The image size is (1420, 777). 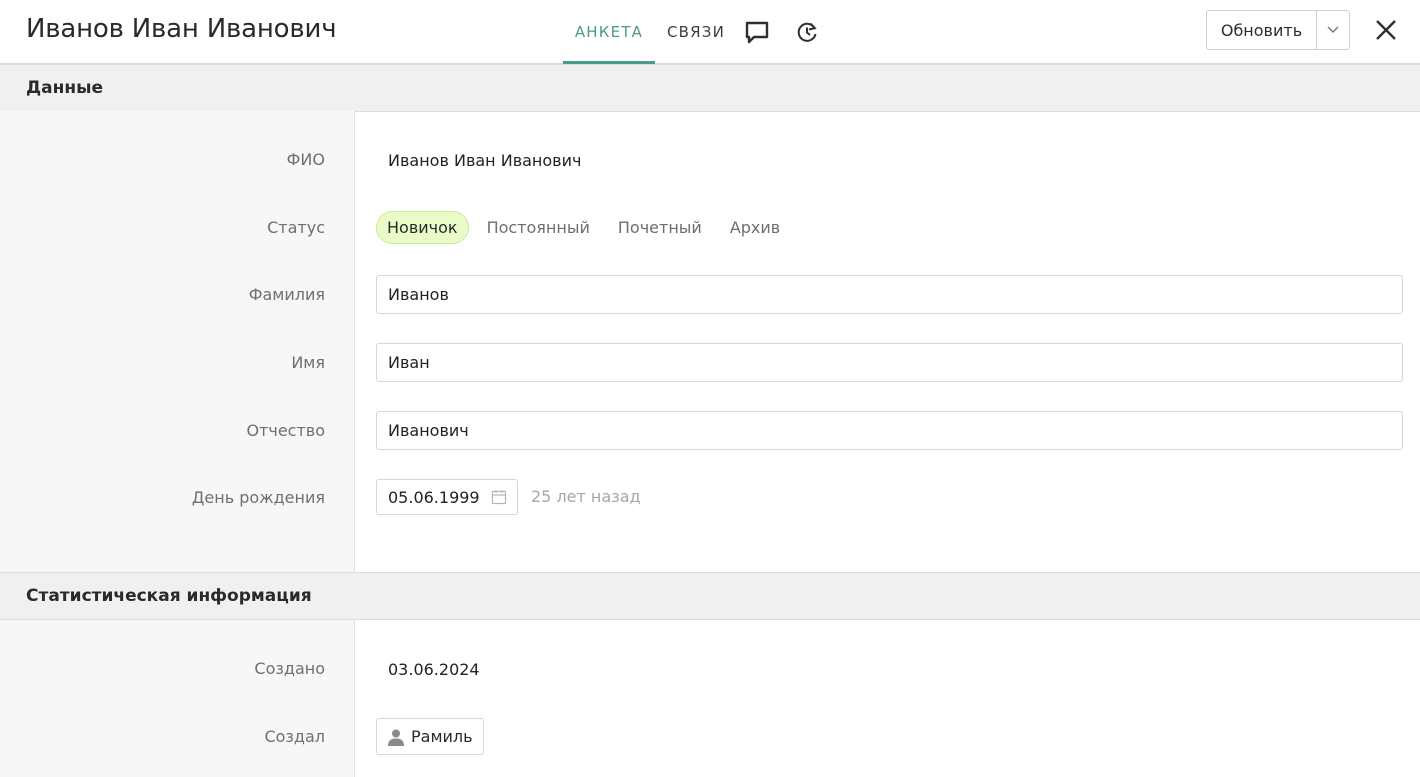 I want to click on birthday-label: День рождения, so click(x=258, y=497).